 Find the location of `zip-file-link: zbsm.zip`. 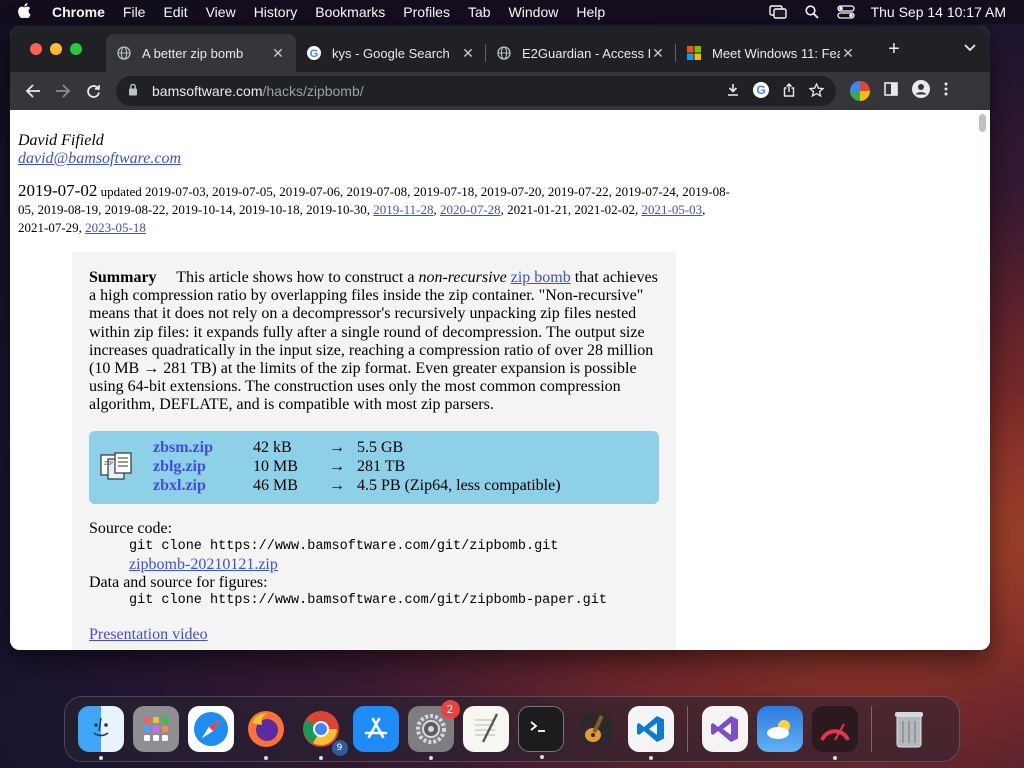

zip-file-link: zbsm.zip is located at coordinates (203, 448).